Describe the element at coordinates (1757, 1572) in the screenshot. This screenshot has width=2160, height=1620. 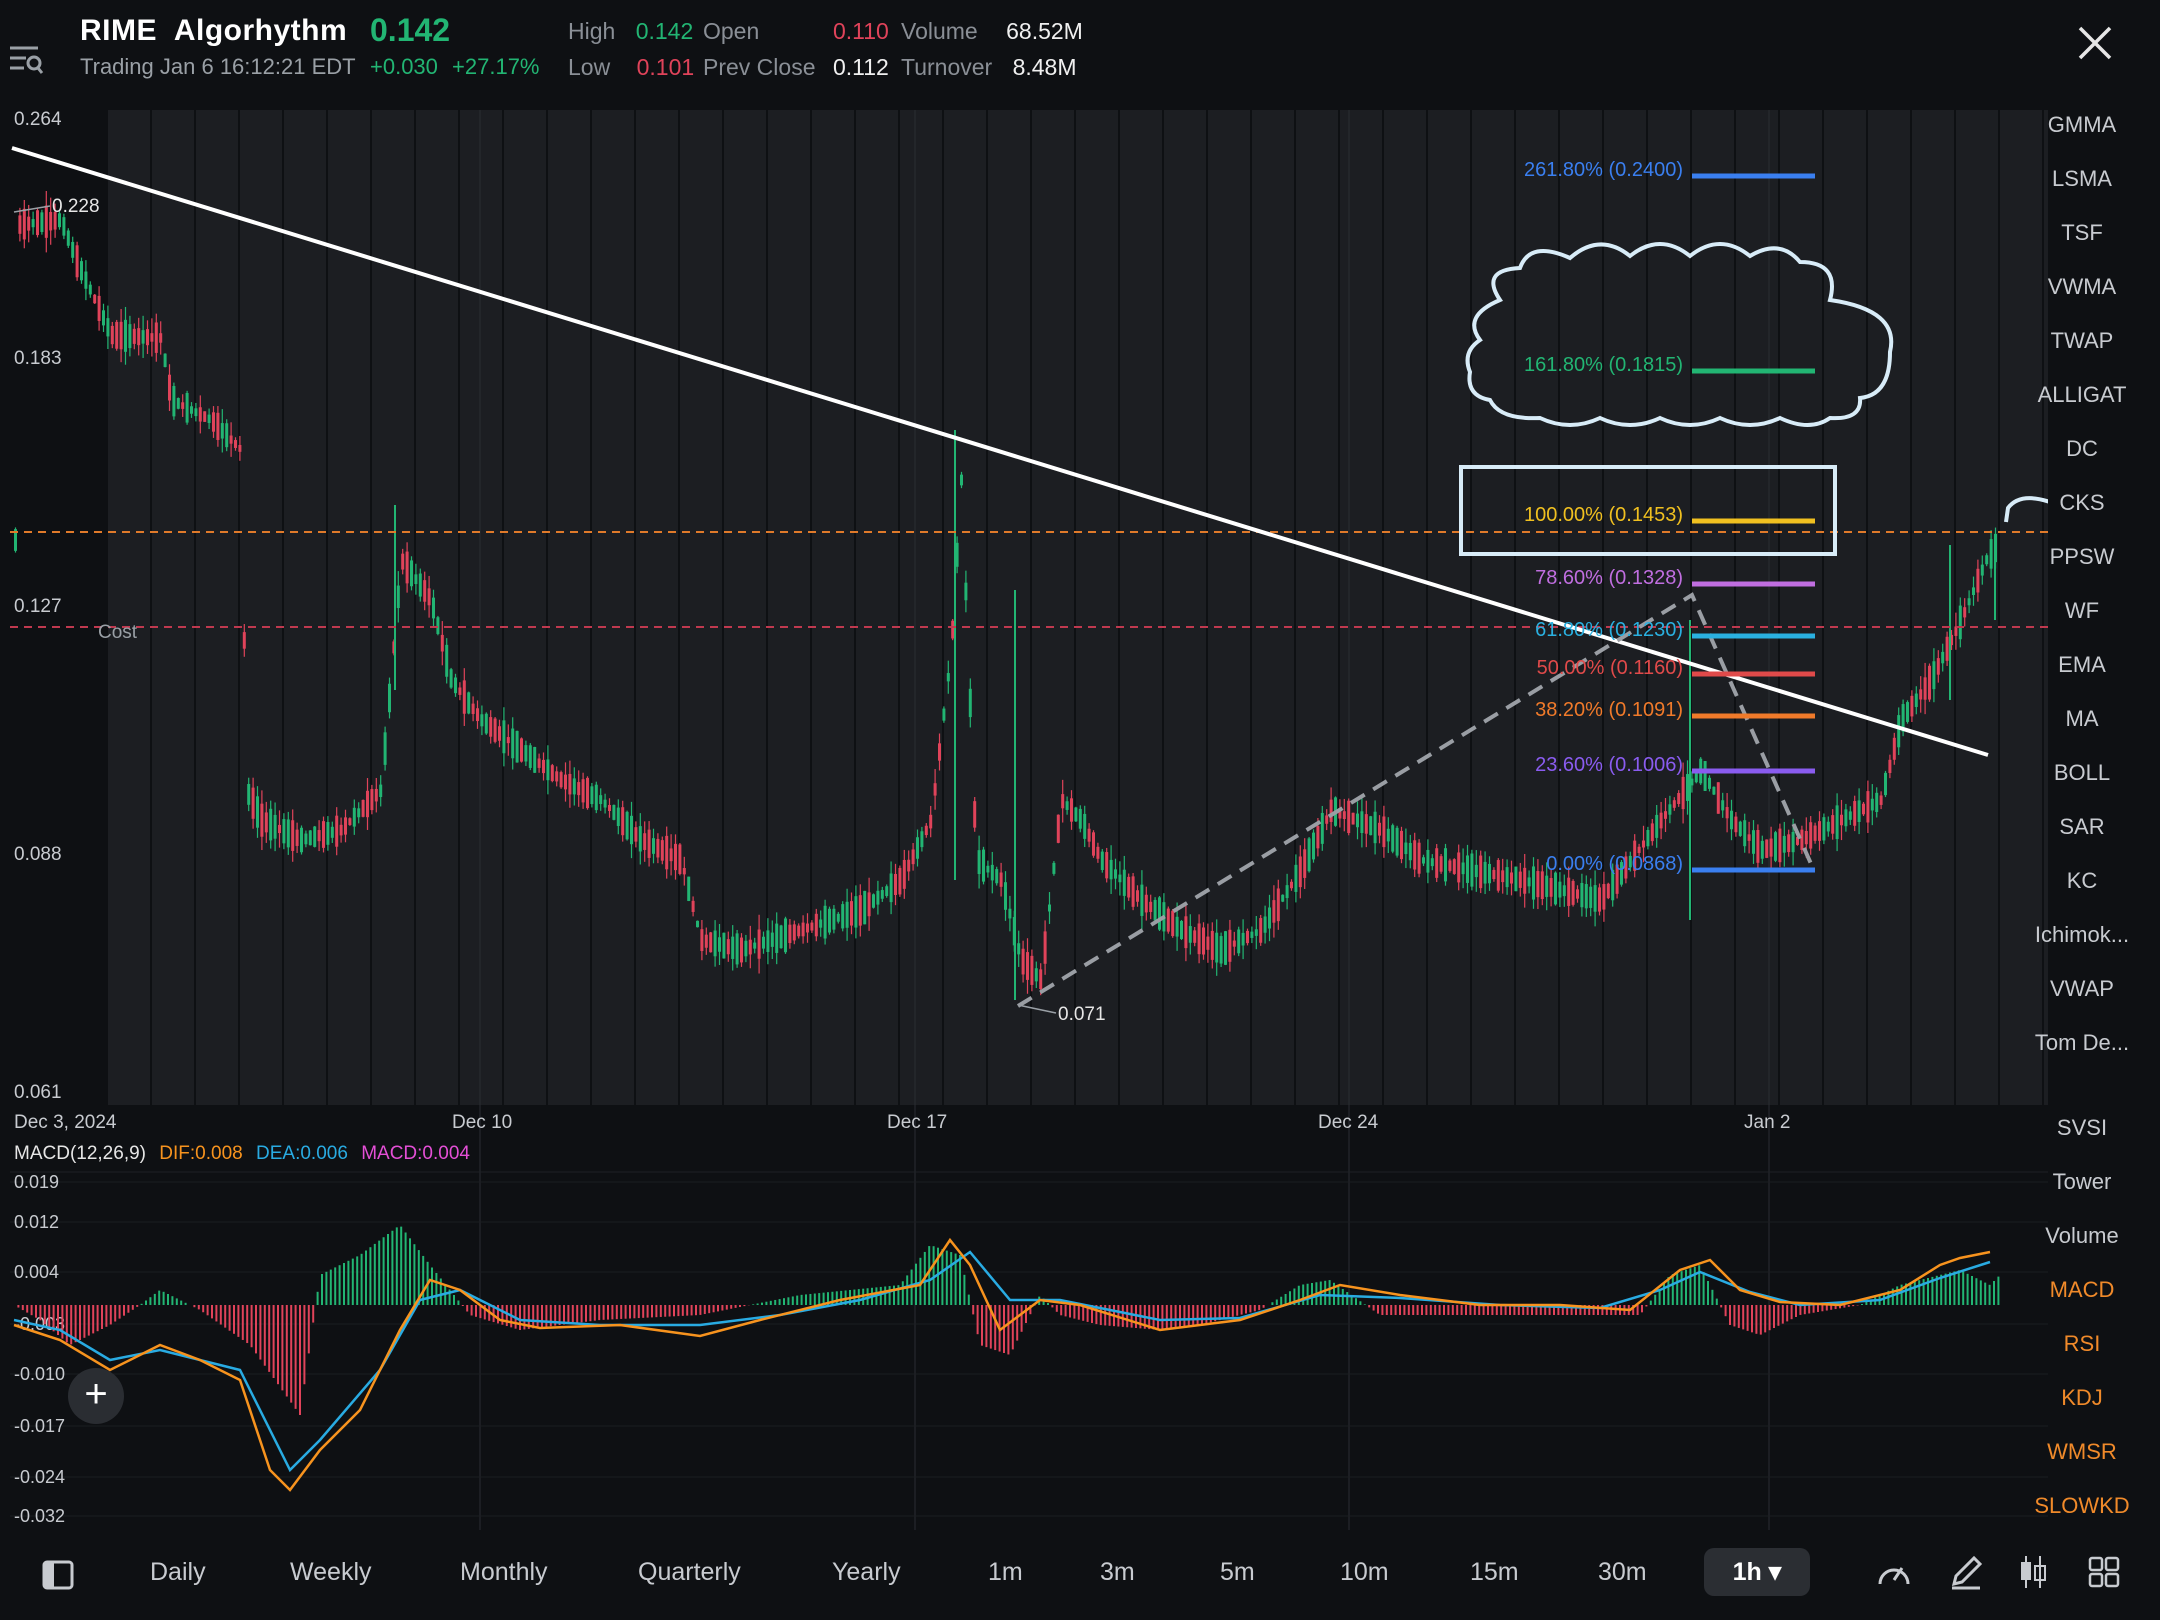
I see `timeframe-1h-dropdown: 1h ▾` at that location.